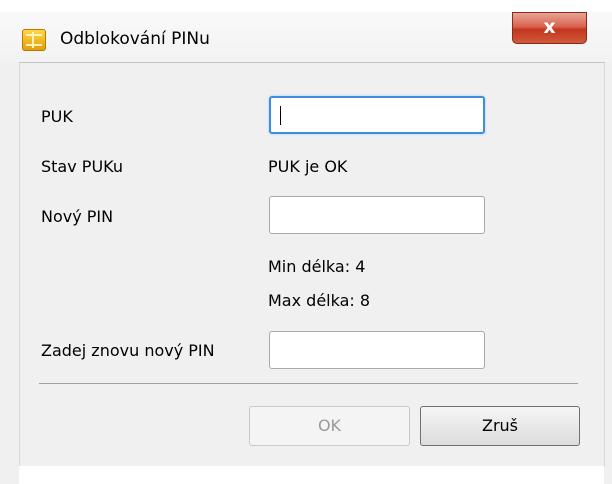 This screenshot has width=612, height=484. Describe the element at coordinates (280, 115) in the screenshot. I see `text-caret` at that location.